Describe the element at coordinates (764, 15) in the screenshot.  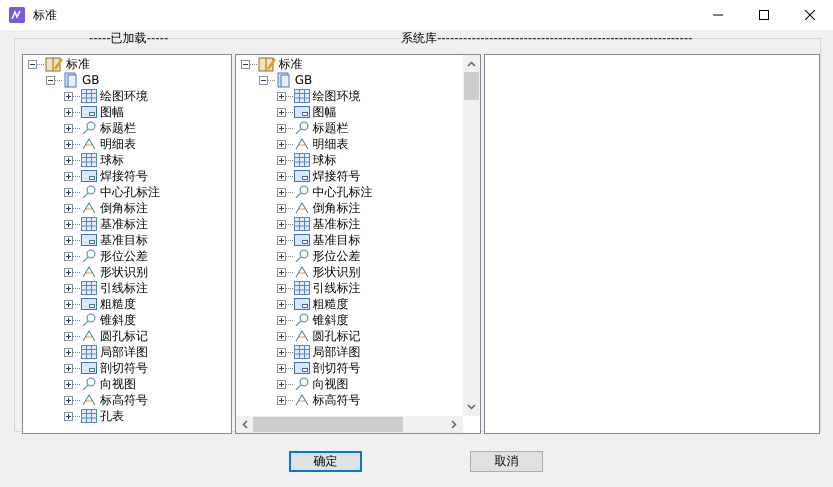
I see `maximize-icon` at that location.